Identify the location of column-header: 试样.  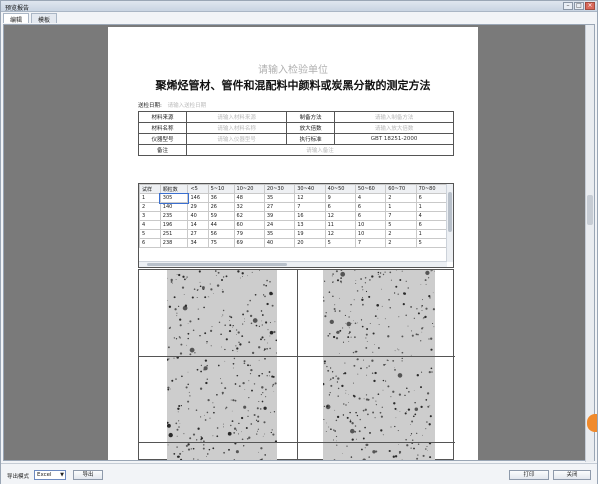
(150, 189).